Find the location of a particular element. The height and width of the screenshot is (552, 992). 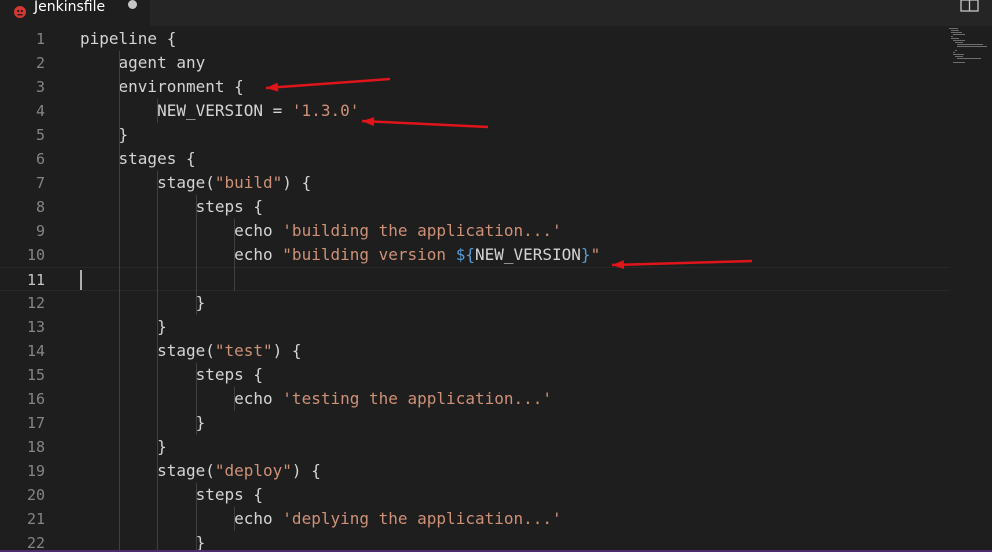

unsaved-changes-dot is located at coordinates (132, 4).